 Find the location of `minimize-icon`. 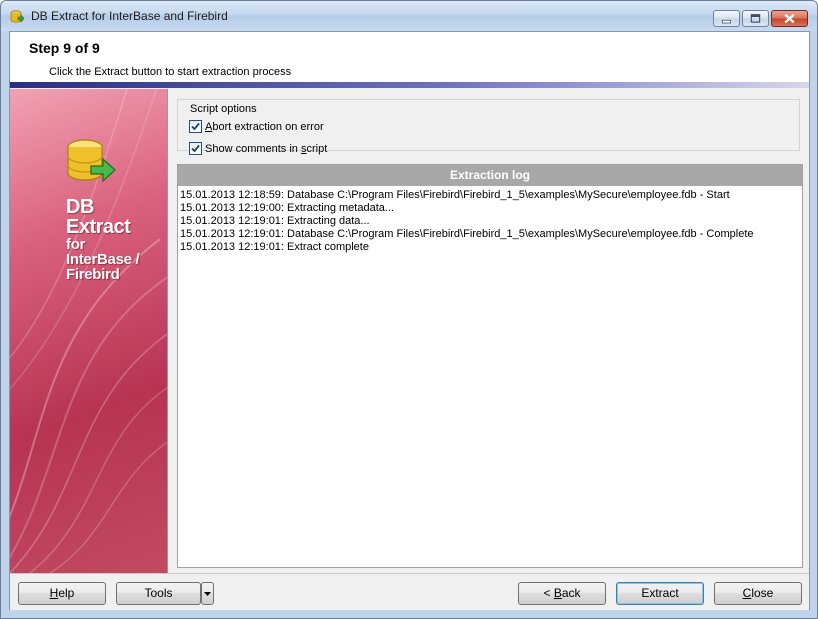

minimize-icon is located at coordinates (726, 21).